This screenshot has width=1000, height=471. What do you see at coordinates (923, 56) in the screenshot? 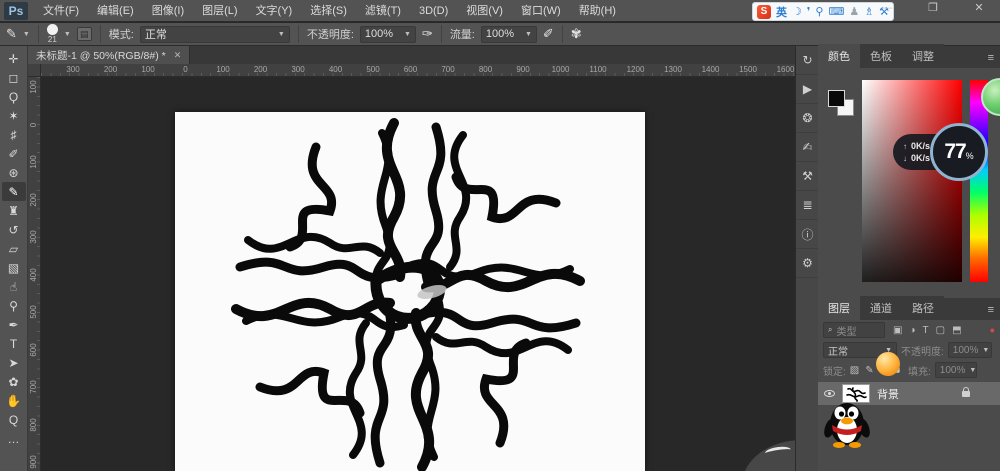
I see `tab-adjustments: 调整` at bounding box center [923, 56].